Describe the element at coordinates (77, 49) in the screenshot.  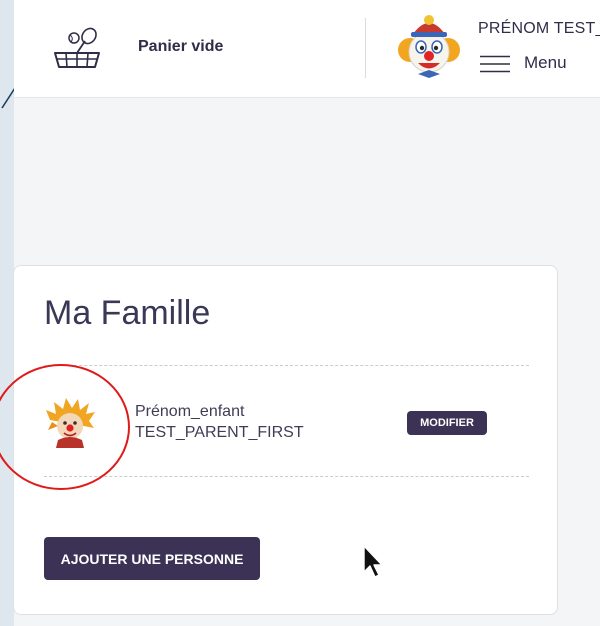
I see `basket-icon` at that location.